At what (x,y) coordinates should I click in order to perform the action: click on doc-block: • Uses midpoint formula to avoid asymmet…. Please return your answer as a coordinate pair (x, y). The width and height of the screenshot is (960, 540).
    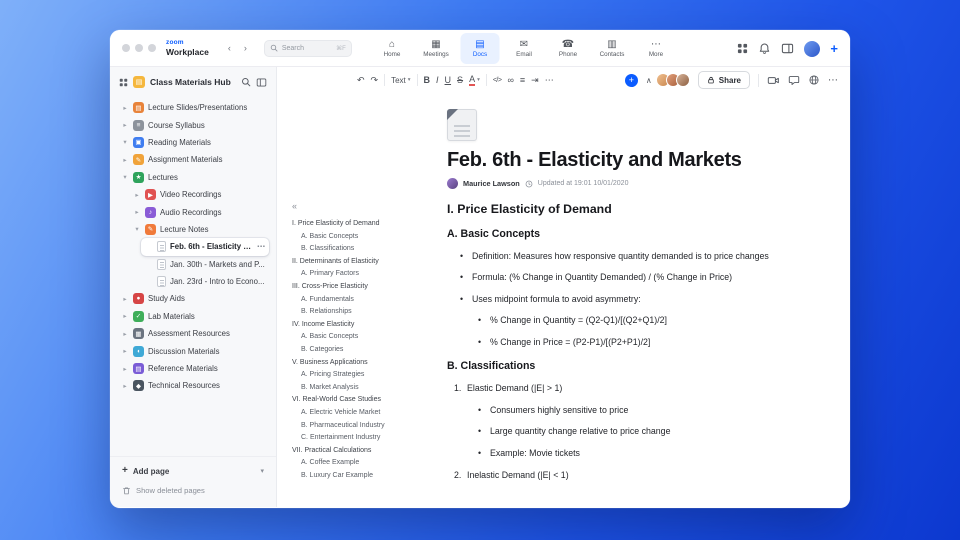
    Looking at the image, I should click on (630, 299).